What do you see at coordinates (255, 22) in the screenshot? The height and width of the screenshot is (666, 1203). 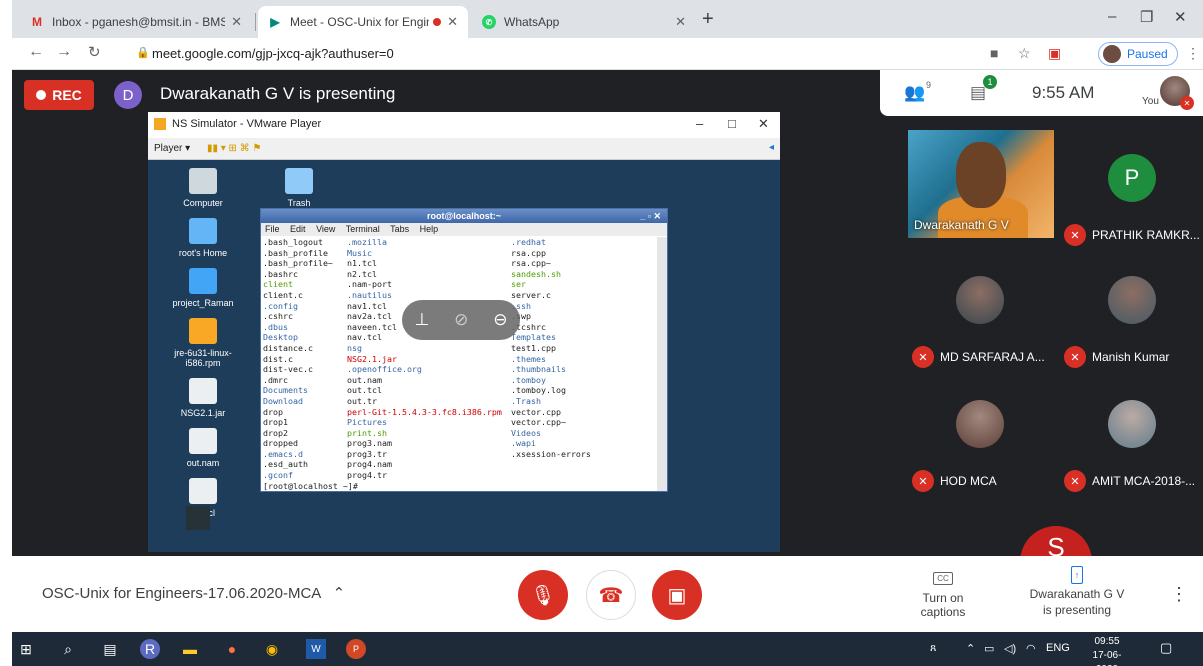 I see `tab-separator` at bounding box center [255, 22].